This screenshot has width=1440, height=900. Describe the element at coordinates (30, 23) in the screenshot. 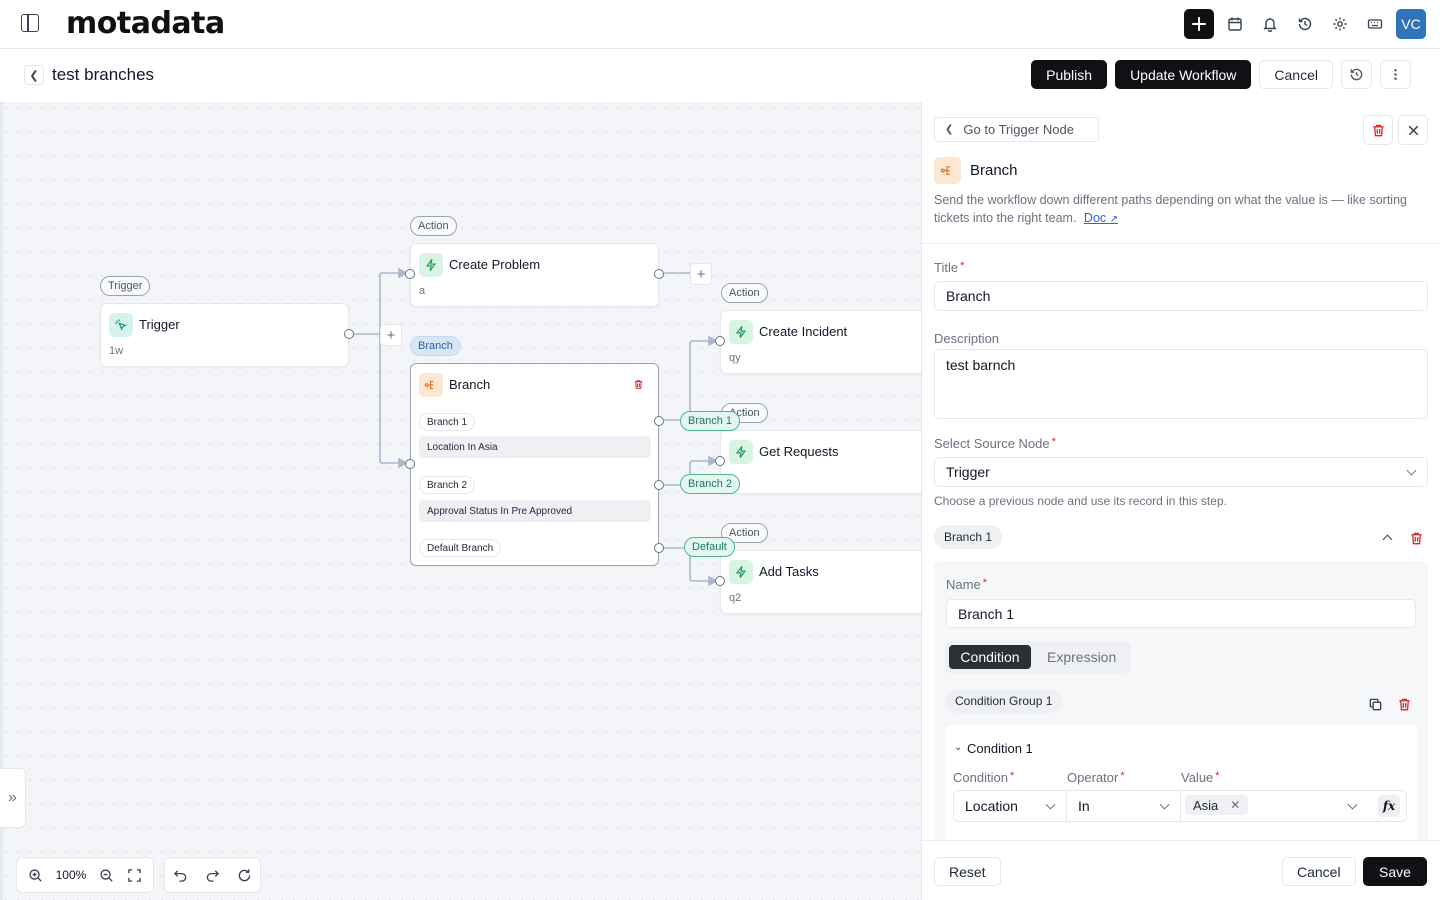

I see `sidebar-toggle-icon` at that location.